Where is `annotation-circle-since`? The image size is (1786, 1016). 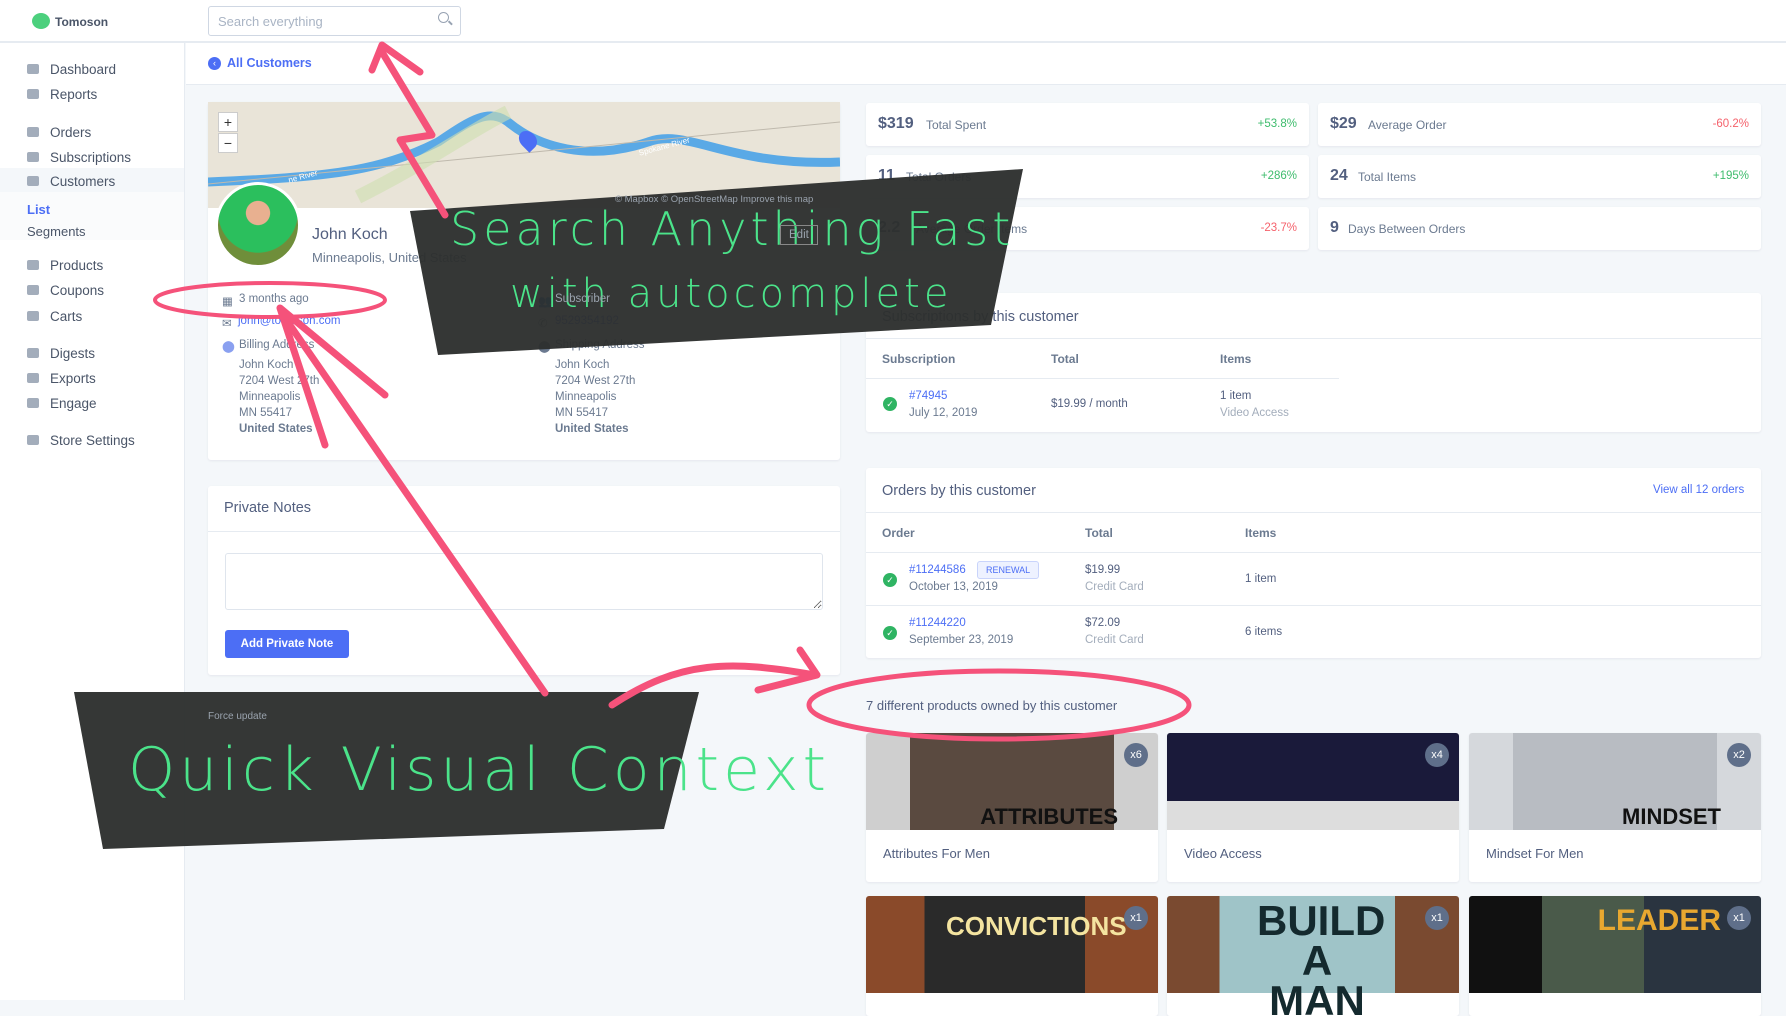
annotation-circle-since is located at coordinates (270, 300).